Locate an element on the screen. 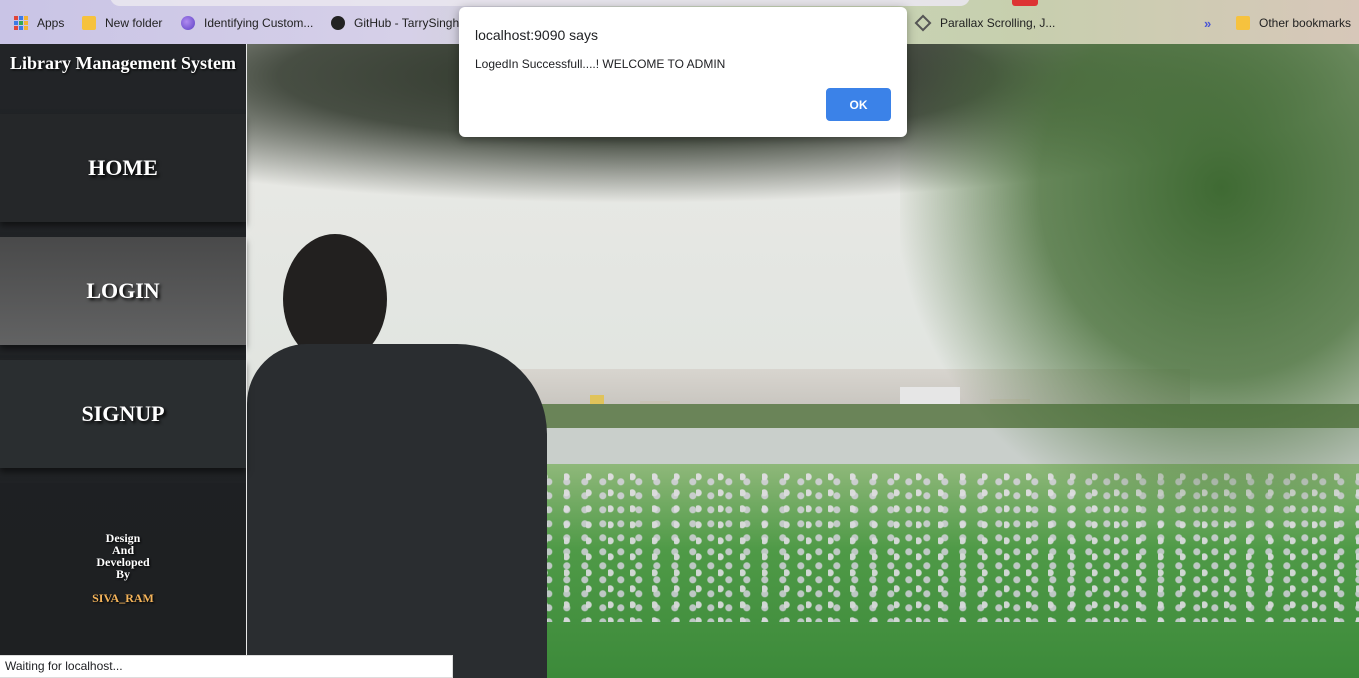 This screenshot has height=678, width=1359. bookmark-label: GitHub - TarrySingh is located at coordinates (407, 23).